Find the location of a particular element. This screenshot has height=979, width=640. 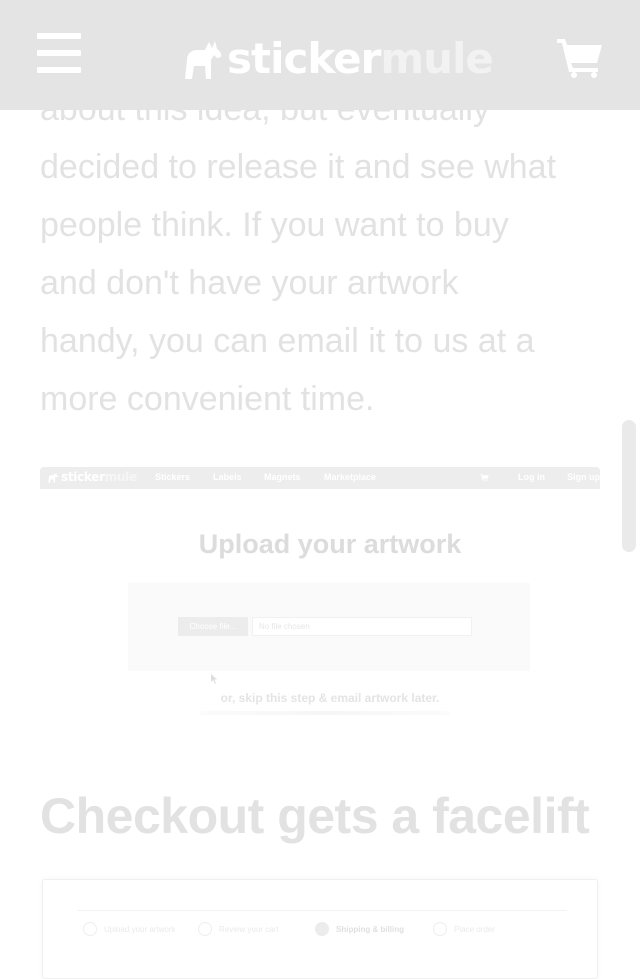

checkout-step: Shipping & billing is located at coordinates (359, 929).